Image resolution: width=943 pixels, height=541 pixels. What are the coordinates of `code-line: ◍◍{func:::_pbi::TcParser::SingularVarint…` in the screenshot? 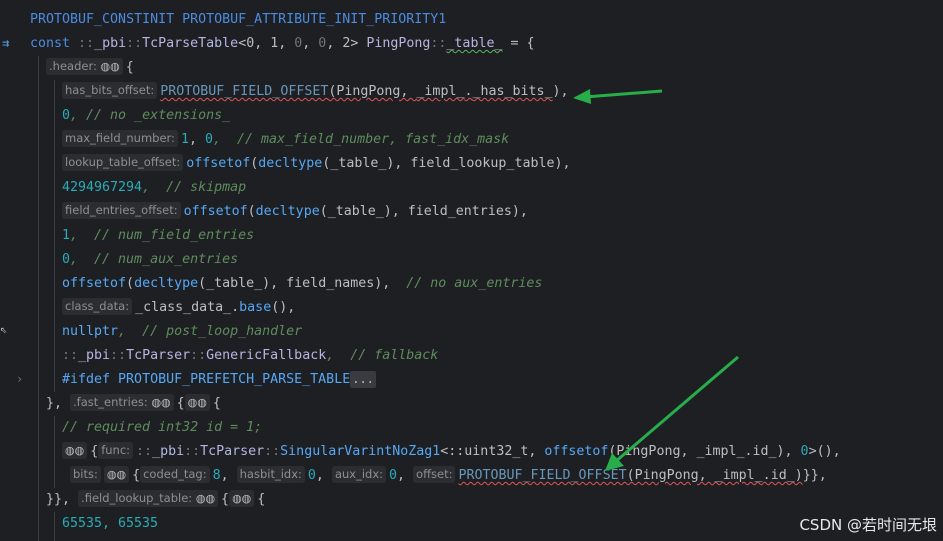 It's located at (451, 452).